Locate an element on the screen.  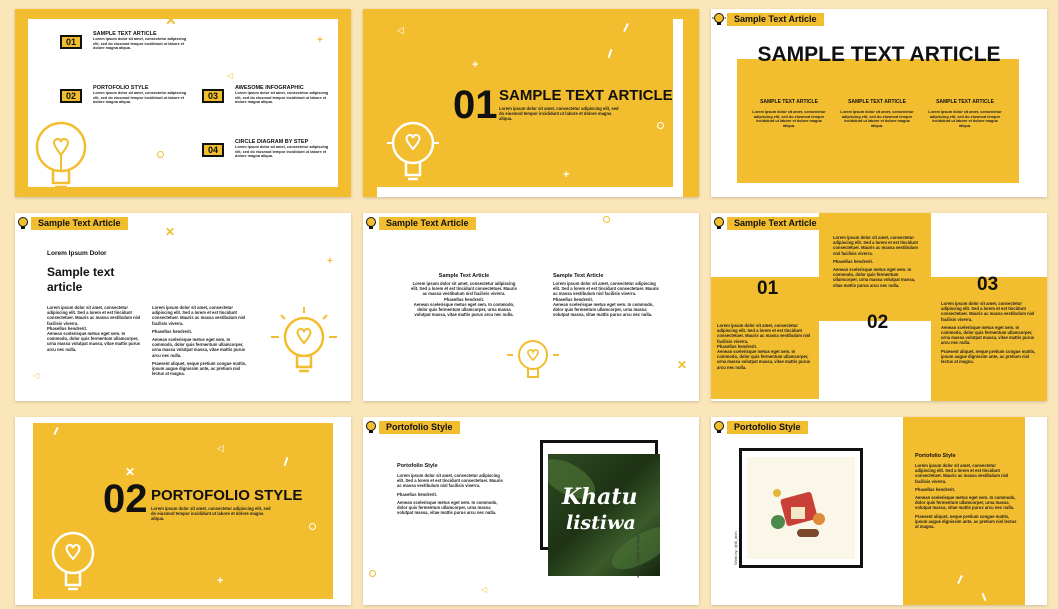
image-credit: Work by: Instiv / Sample is located at coordinates (638, 557).